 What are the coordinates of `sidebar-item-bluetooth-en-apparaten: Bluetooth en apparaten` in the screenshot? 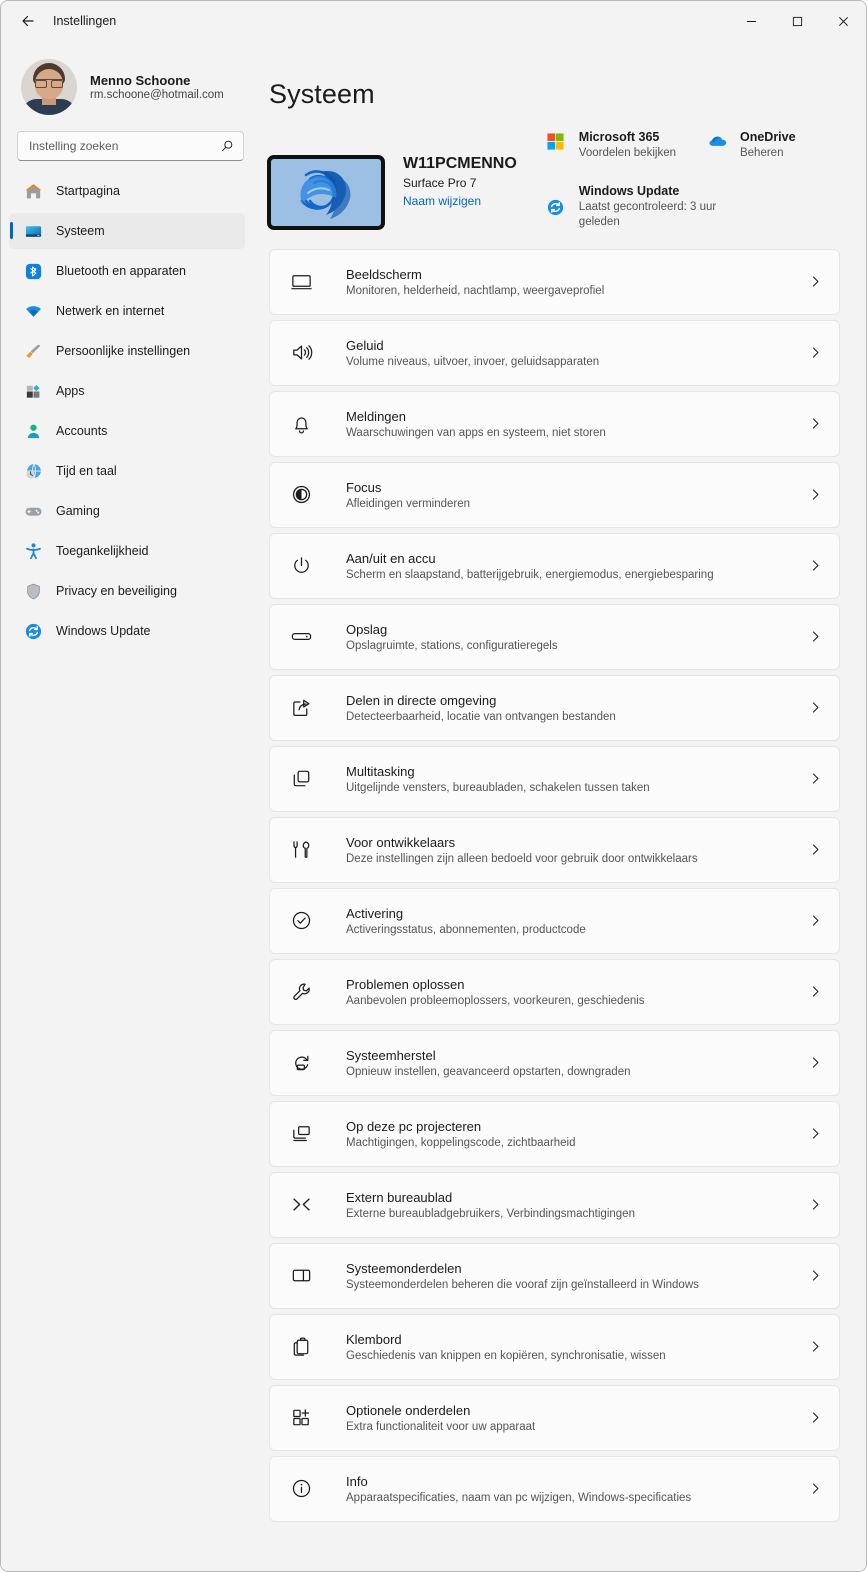 It's located at (127, 271).